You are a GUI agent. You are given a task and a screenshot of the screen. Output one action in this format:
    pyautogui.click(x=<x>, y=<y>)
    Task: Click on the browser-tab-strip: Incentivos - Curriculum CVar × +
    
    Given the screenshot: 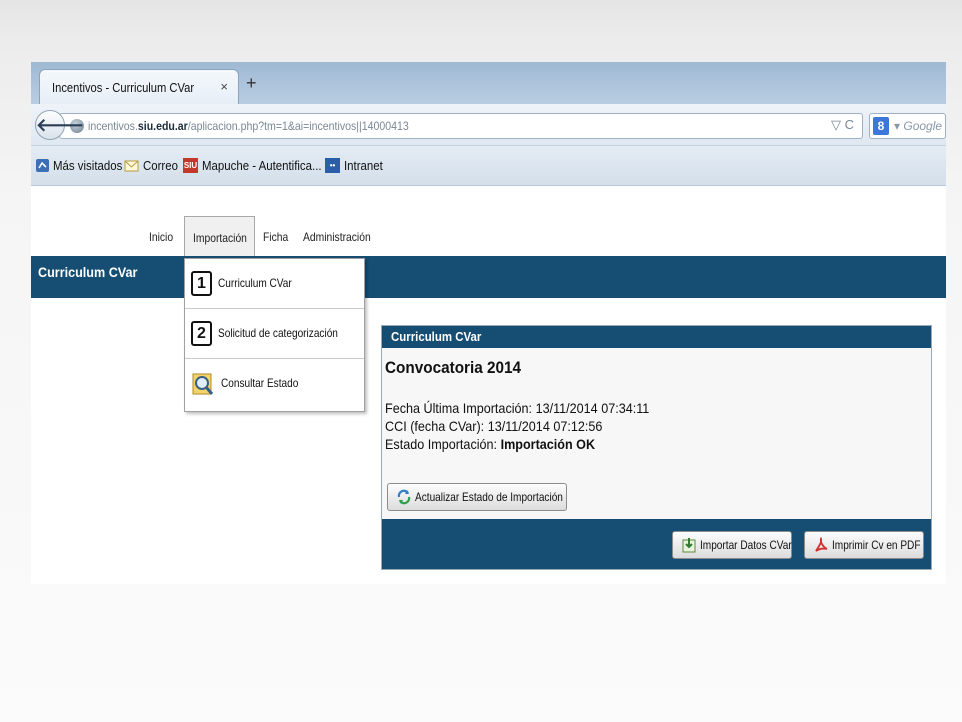 What is the action you would take?
    pyautogui.click(x=488, y=83)
    